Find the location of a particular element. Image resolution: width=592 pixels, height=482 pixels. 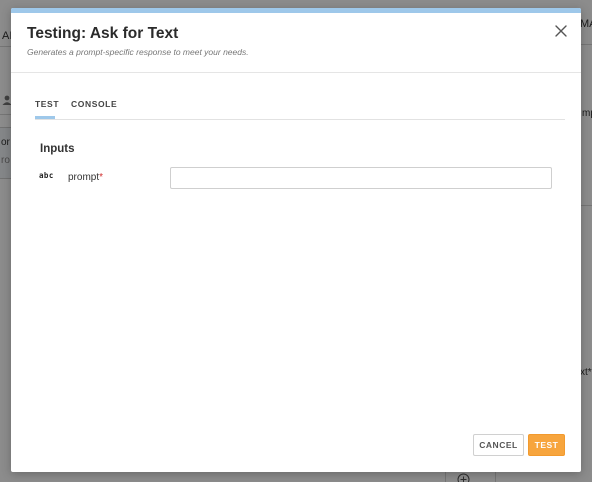

text-type-icon: abc is located at coordinates (46, 175).